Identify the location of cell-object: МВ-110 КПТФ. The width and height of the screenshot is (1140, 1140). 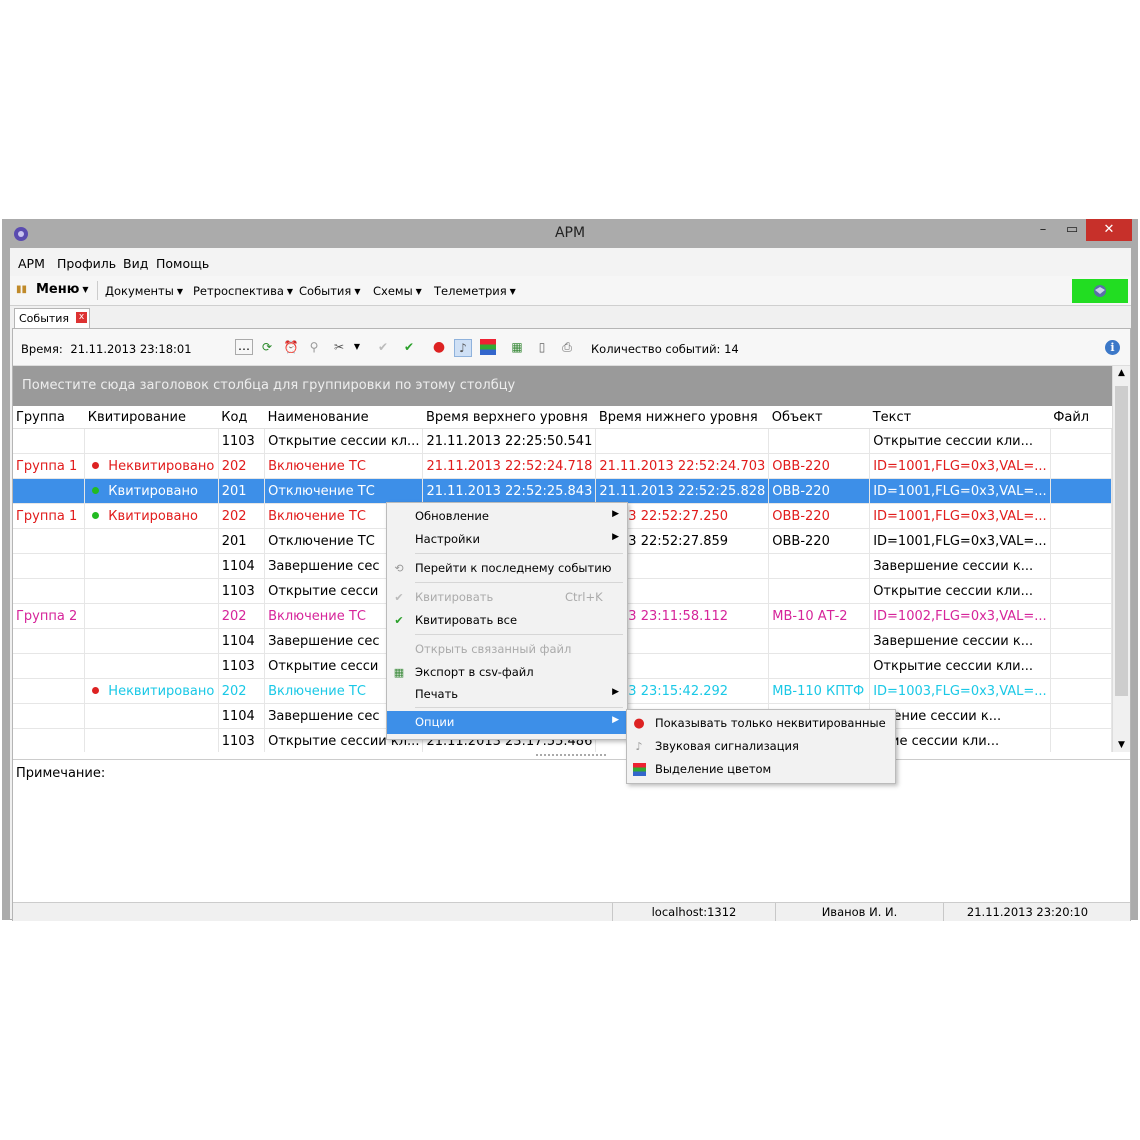
(819, 691).